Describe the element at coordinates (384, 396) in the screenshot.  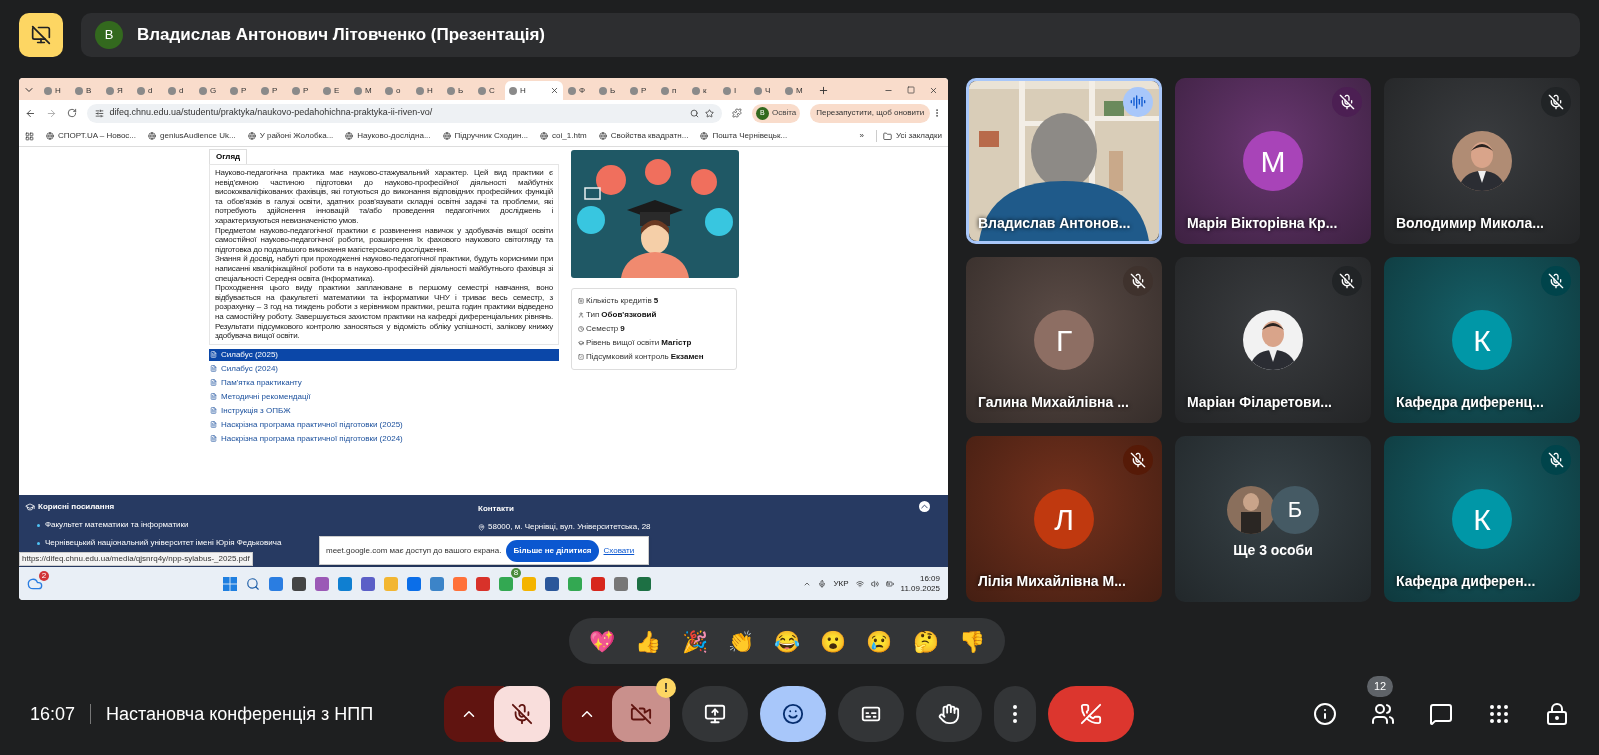
I see `document-link: Методичні рекомендації` at that location.